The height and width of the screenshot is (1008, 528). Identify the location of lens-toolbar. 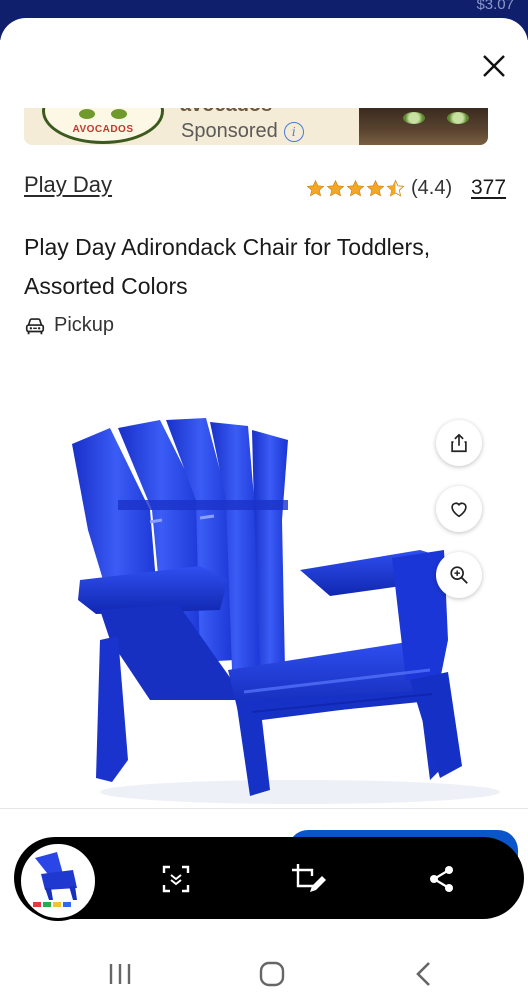
(269, 879).